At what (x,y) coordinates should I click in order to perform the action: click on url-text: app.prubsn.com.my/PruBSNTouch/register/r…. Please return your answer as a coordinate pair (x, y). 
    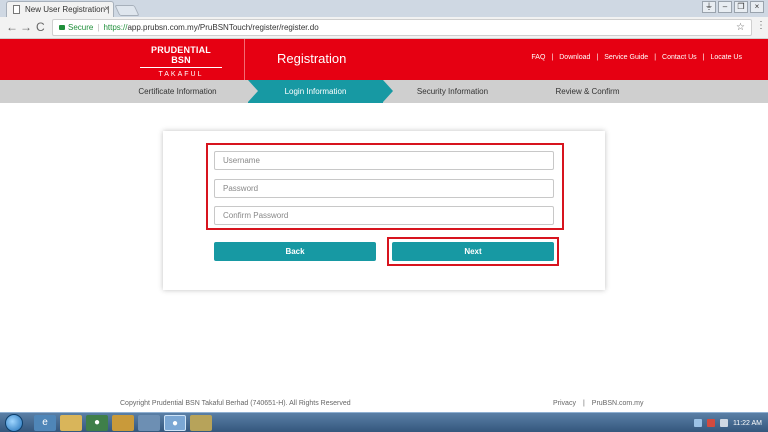
    Looking at the image, I should click on (223, 27).